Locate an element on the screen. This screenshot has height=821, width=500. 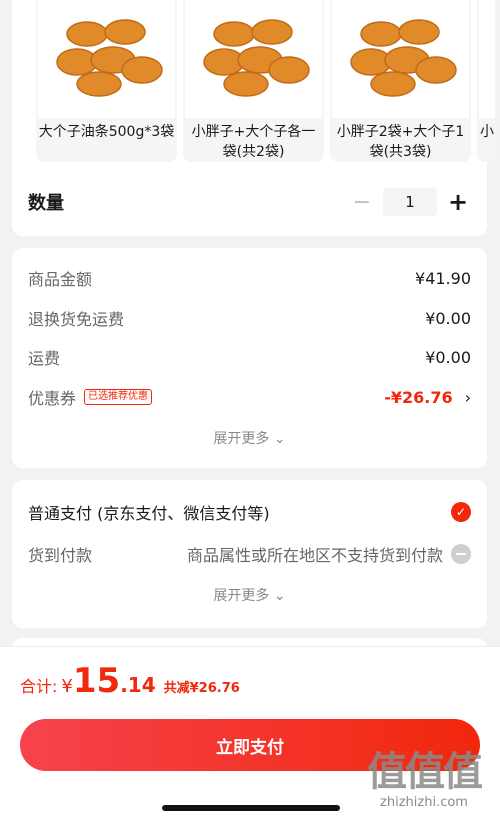
variant-card-1: 大个子油条500g*3袋 is located at coordinates (106, 81).